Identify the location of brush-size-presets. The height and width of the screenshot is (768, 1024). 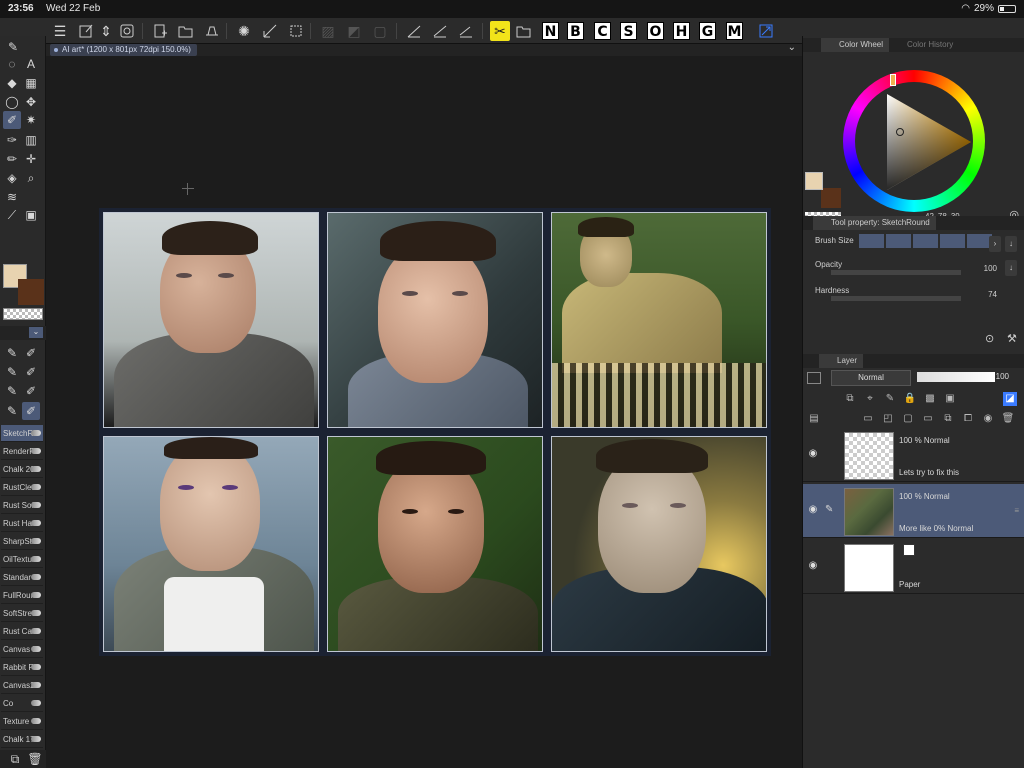
(925, 241).